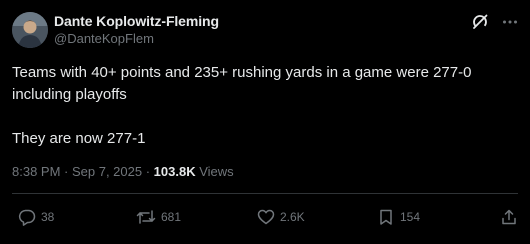 Image resolution: width=530 pixels, height=244 pixels. I want to click on post-date: Sep 7, 2025, so click(107, 171).